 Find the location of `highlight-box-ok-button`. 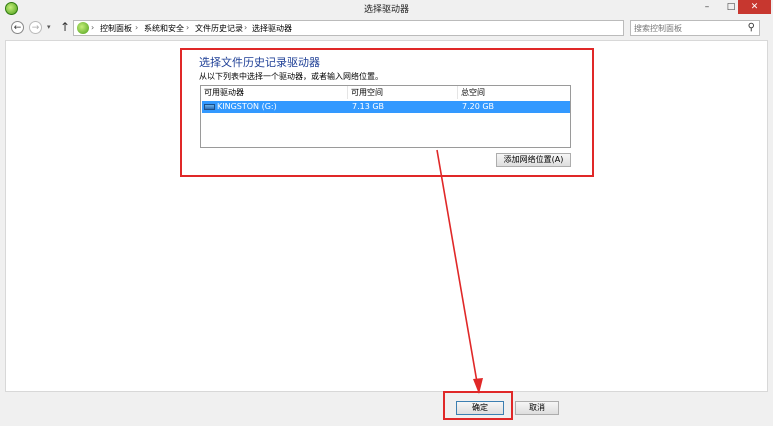

highlight-box-ok-button is located at coordinates (478, 405).